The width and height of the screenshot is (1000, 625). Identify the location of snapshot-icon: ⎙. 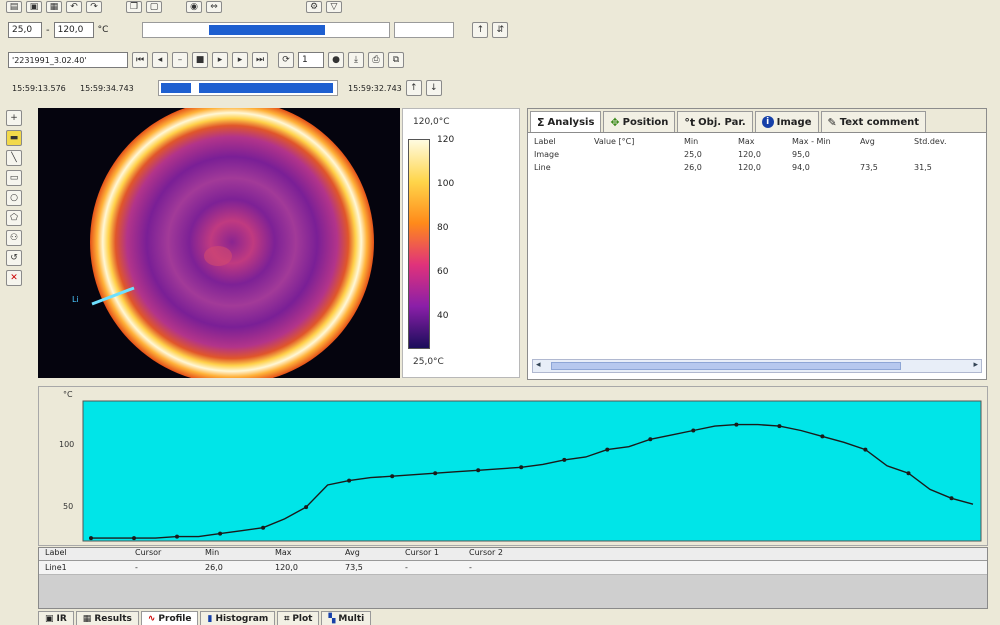
(376, 60).